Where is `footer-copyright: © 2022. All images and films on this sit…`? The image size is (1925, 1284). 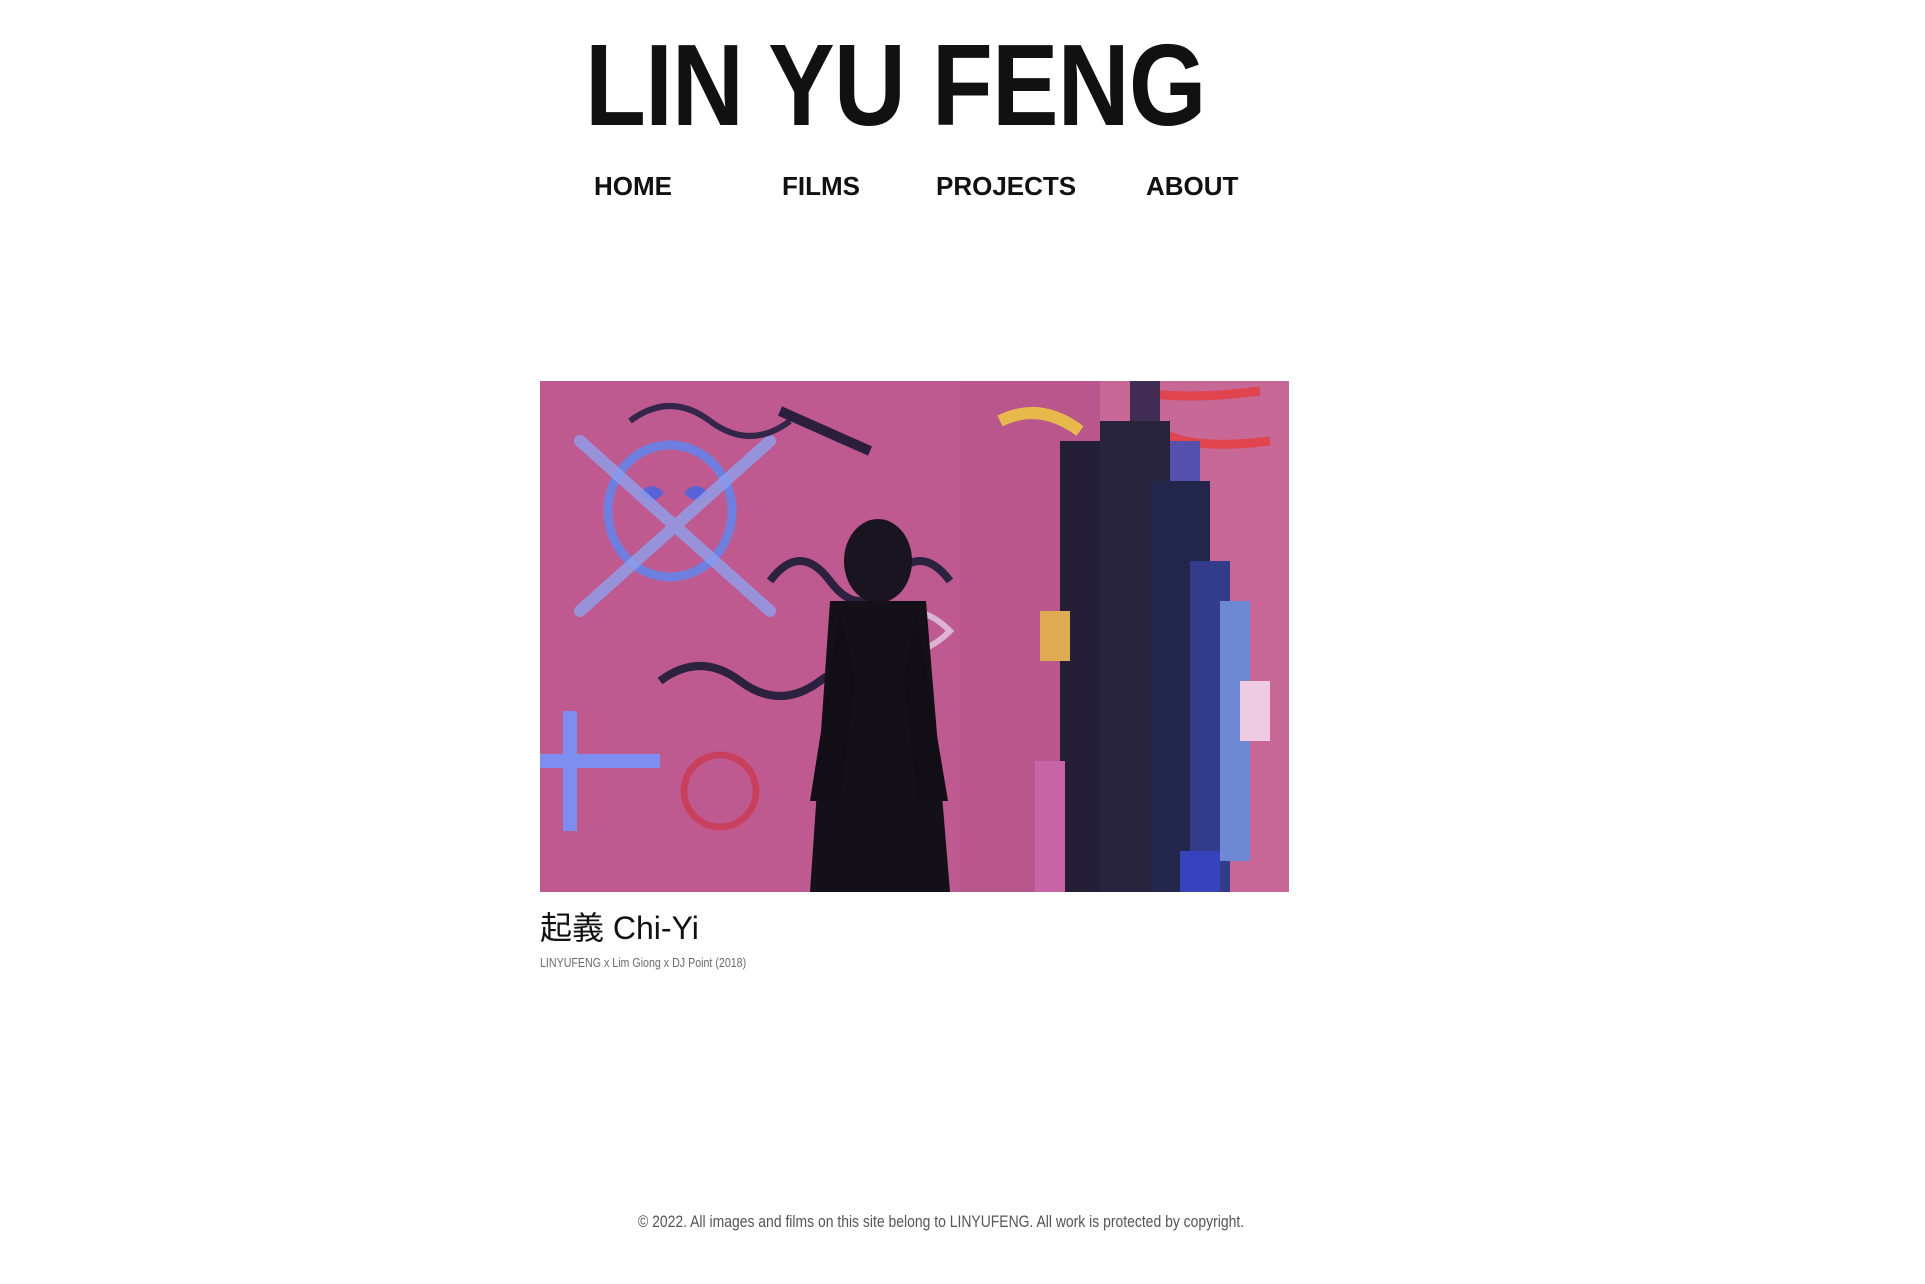
footer-copyright: © 2022. All images and films on this sit… is located at coordinates (941, 1221).